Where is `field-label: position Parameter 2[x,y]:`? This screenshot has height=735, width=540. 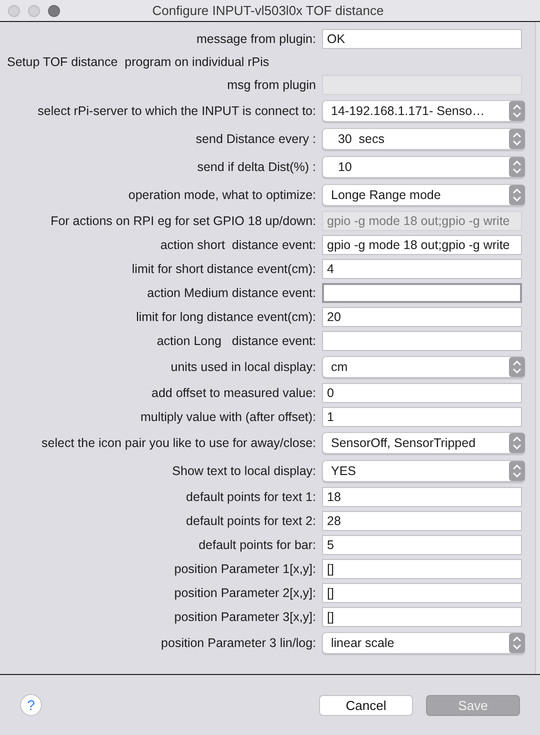 field-label: position Parameter 2[x,y]: is located at coordinates (244, 593).